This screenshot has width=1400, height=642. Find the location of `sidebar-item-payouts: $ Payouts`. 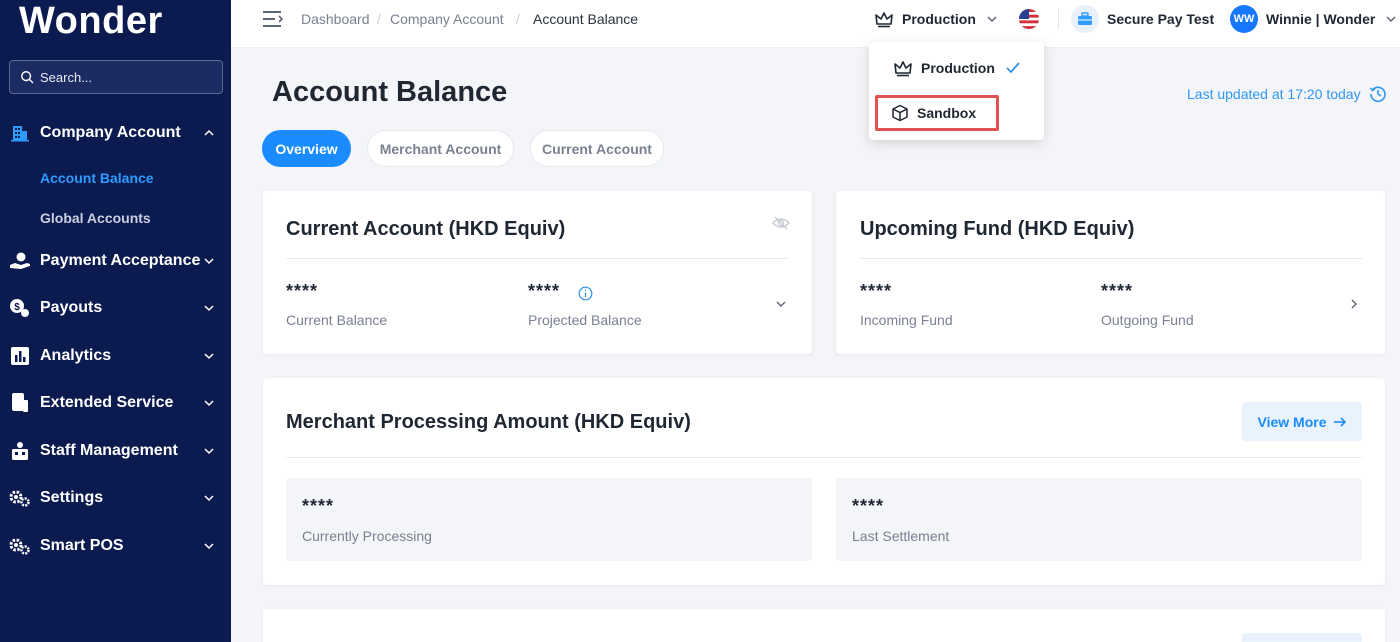

sidebar-item-payouts: $ Payouts is located at coordinates (115, 308).